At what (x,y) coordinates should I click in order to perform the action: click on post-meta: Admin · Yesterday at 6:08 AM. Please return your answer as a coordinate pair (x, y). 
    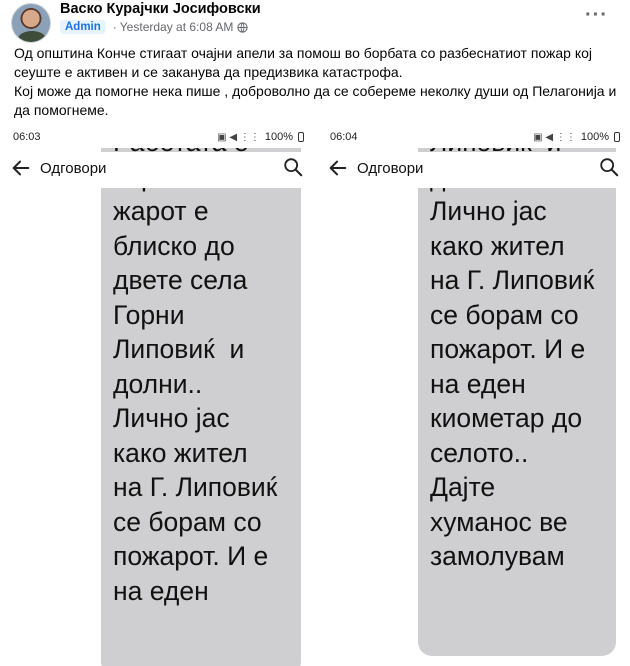
    Looking at the image, I should click on (154, 27).